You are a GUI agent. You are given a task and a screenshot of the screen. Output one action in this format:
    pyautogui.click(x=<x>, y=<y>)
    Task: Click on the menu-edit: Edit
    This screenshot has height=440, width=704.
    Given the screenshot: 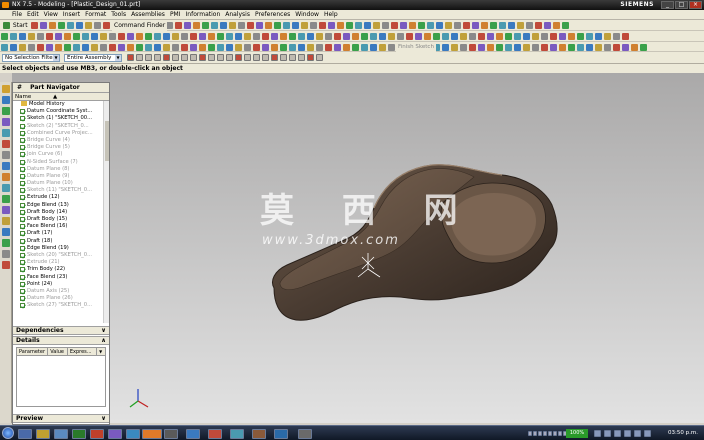 What is the action you would take?
    pyautogui.click(x=33, y=14)
    